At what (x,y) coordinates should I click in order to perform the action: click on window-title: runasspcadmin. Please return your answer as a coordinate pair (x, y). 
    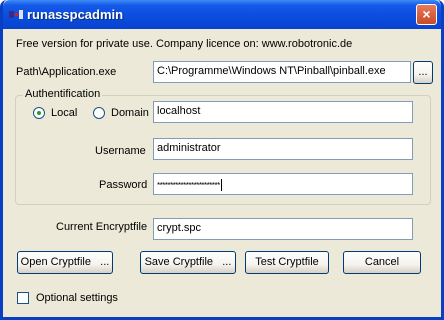
    Looking at the image, I should click on (75, 14).